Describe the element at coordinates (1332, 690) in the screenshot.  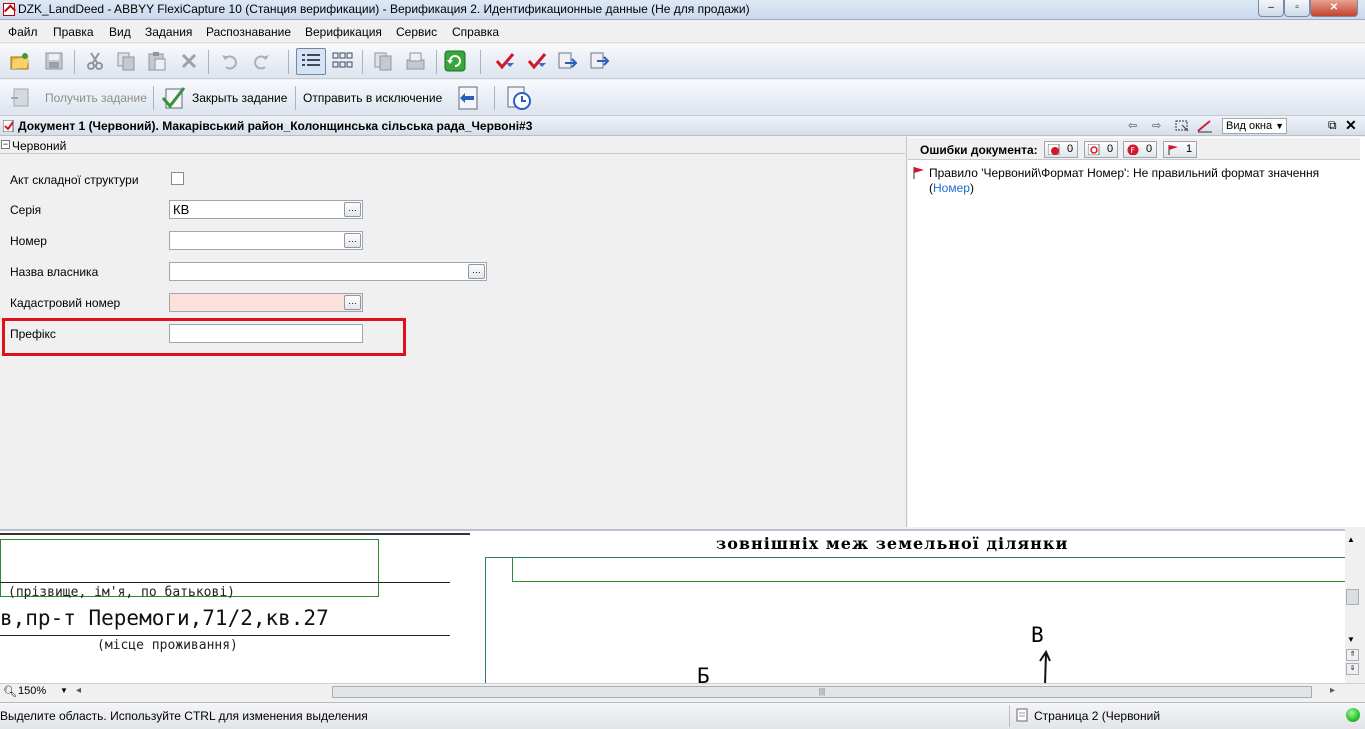
I see `scroll-right-icon: ▸` at that location.